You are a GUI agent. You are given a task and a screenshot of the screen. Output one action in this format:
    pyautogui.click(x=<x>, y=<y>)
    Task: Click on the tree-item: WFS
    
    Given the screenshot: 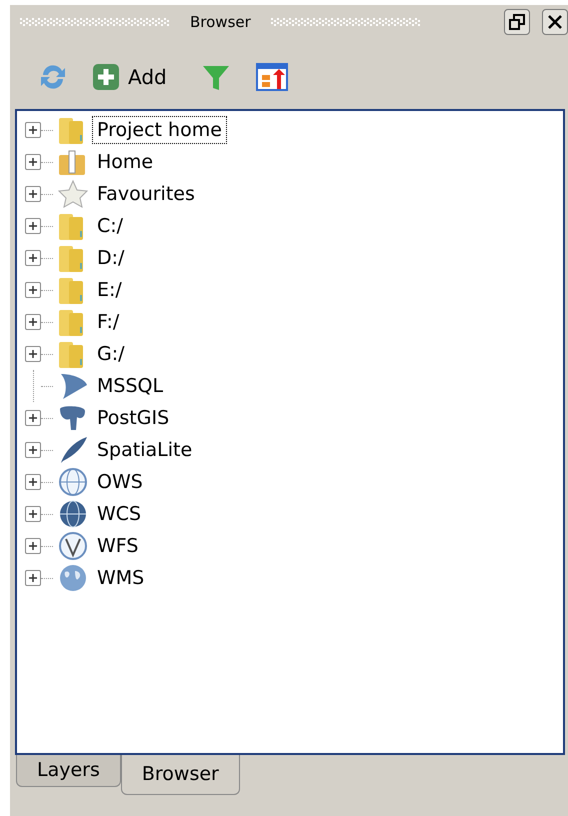 What is the action you would take?
    pyautogui.click(x=117, y=546)
    